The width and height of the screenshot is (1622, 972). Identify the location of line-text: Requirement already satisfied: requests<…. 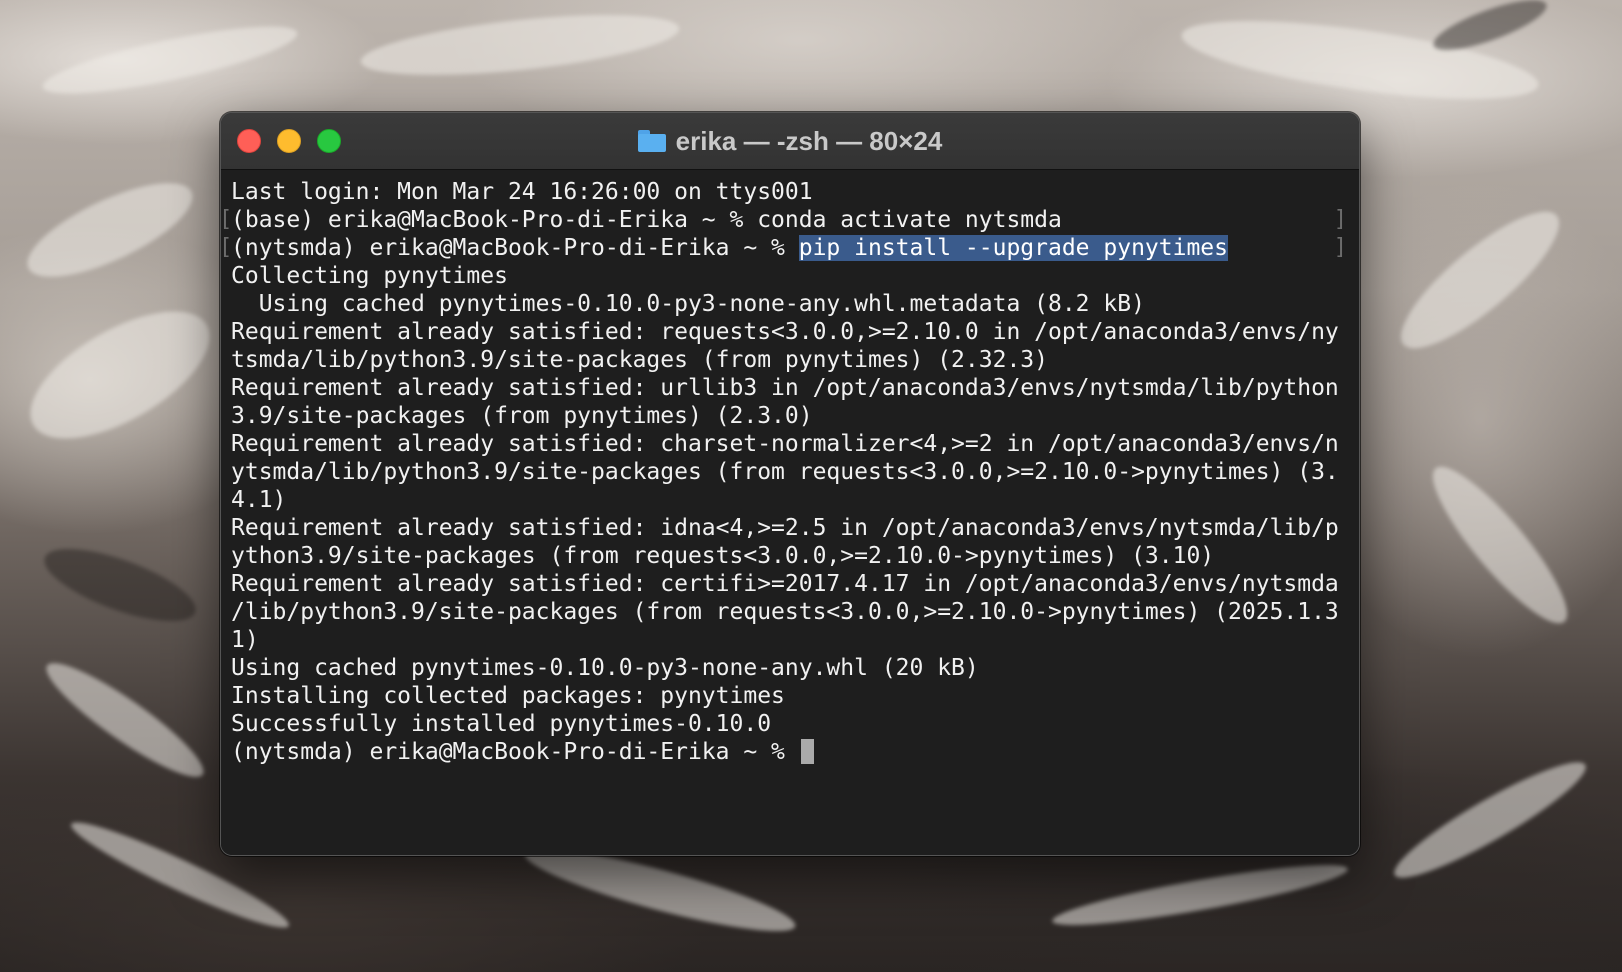
(785, 332).